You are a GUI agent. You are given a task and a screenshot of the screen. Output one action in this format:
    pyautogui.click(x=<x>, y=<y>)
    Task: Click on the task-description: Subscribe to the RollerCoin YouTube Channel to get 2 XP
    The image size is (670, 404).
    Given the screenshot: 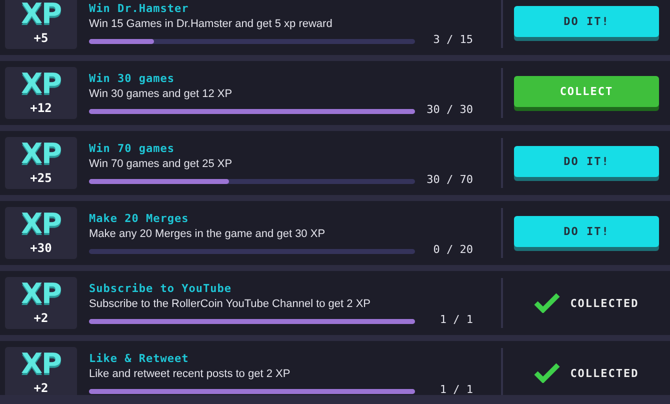 What is the action you would take?
    pyautogui.click(x=230, y=304)
    